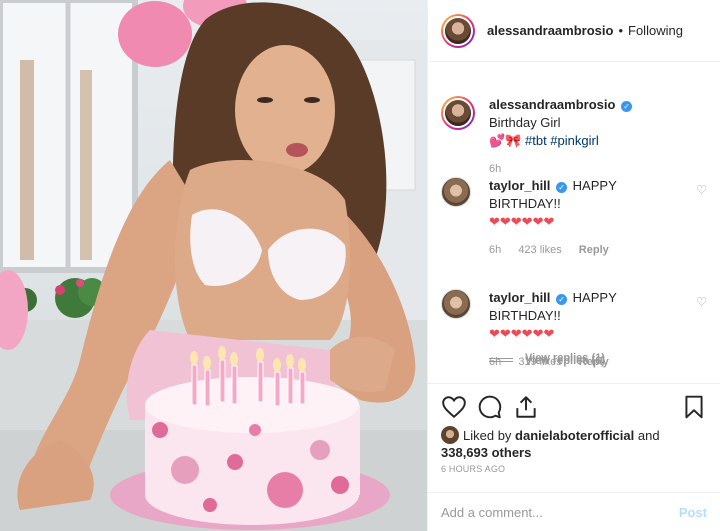 The image size is (720, 531). Describe the element at coordinates (574, 407) in the screenshot. I see `action-icons` at that location.